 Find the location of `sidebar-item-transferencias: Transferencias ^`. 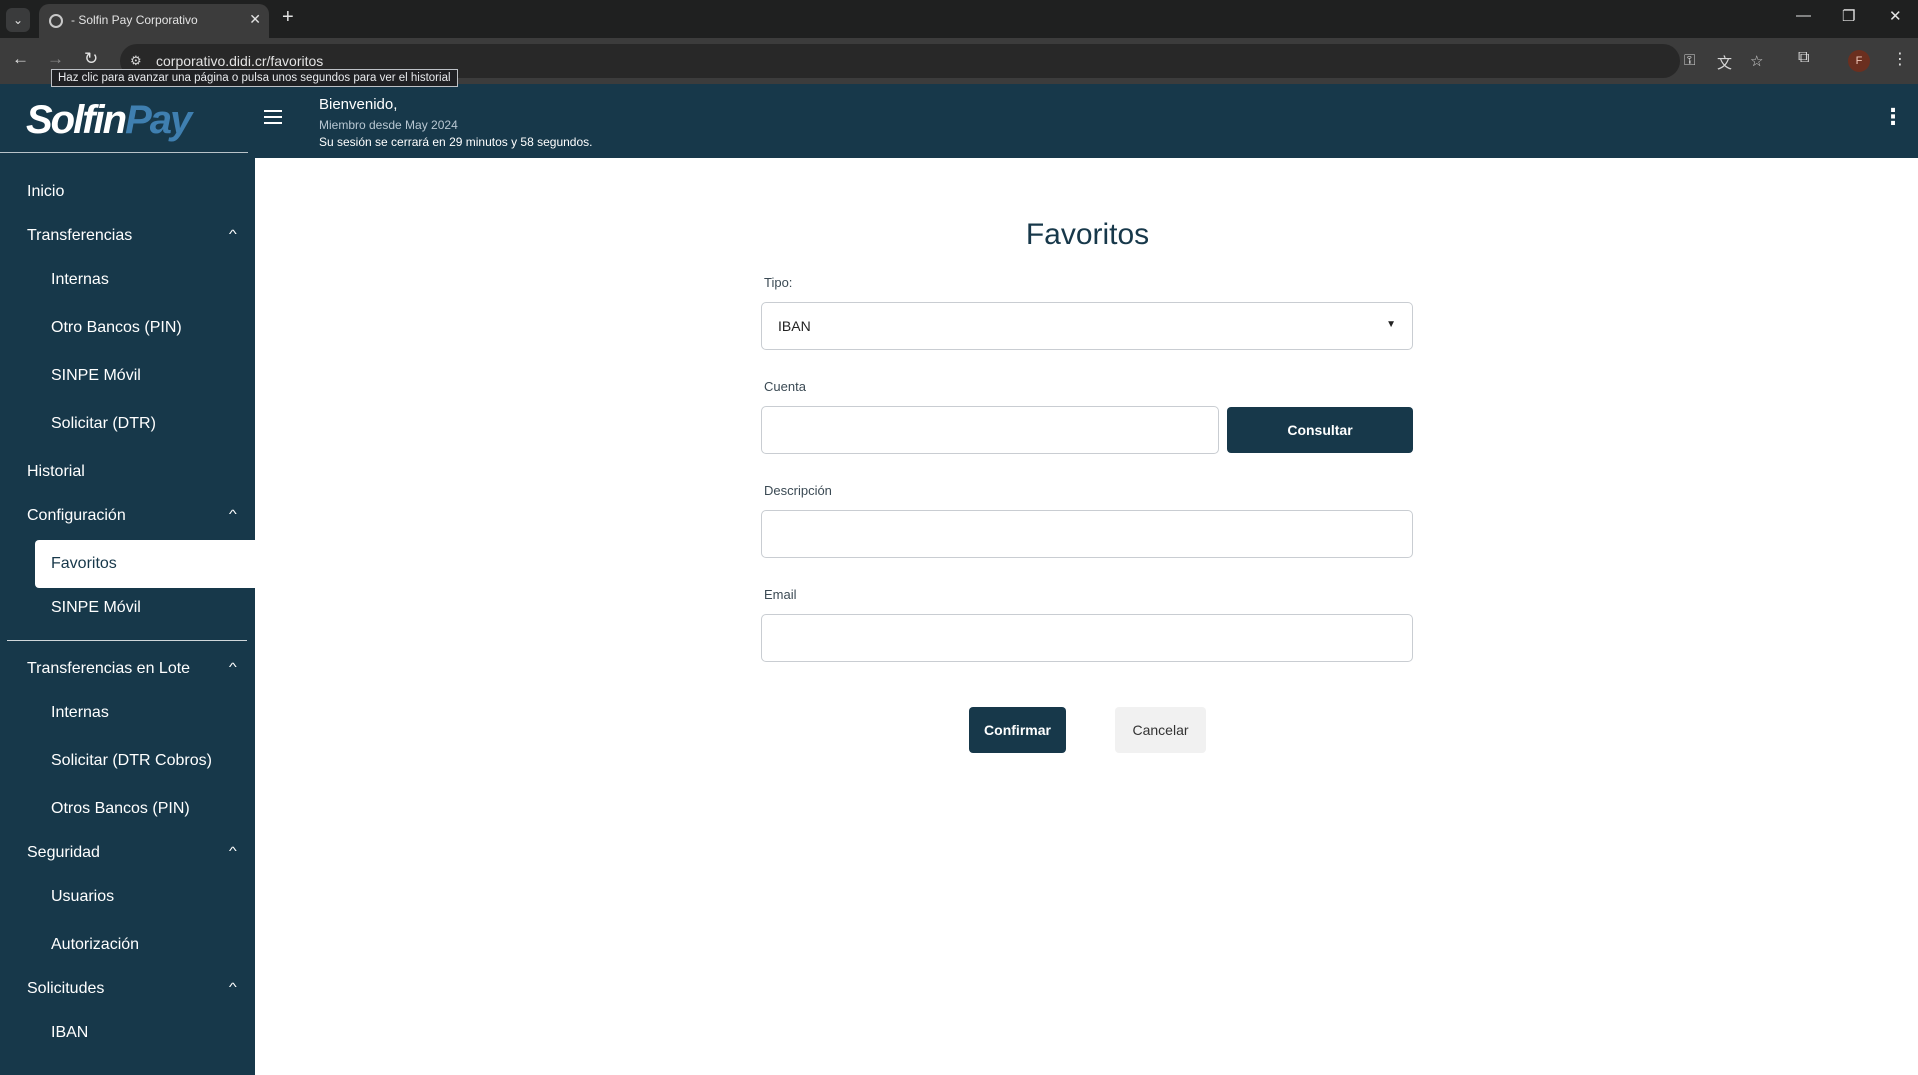

sidebar-item-transferencias: Transferencias ^ is located at coordinates (127, 236).